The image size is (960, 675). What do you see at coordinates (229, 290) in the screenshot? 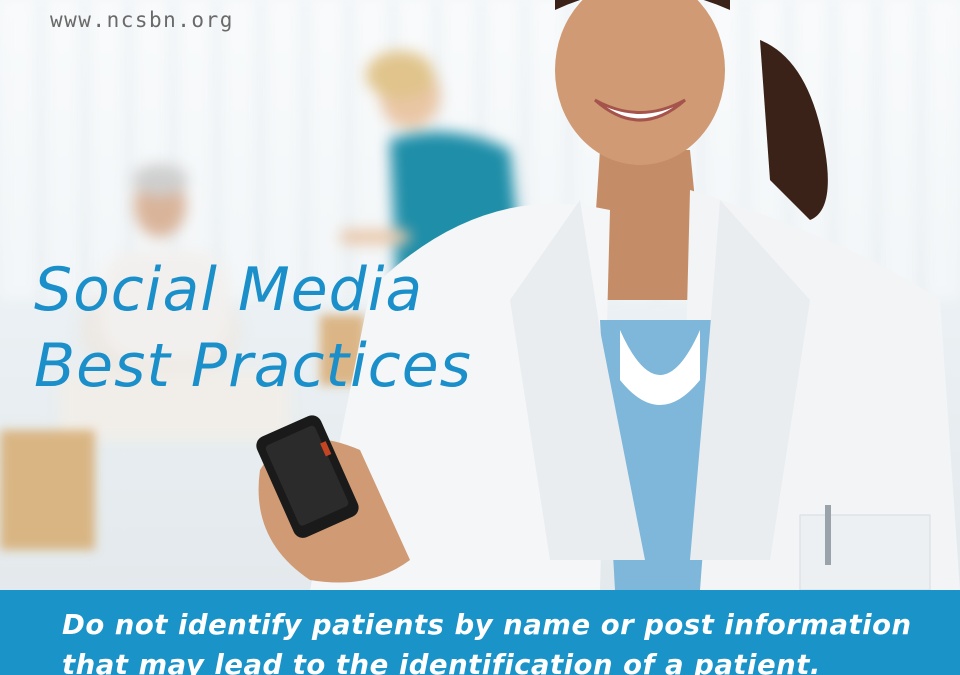
I see `headline-line-1: Social Media` at bounding box center [229, 290].